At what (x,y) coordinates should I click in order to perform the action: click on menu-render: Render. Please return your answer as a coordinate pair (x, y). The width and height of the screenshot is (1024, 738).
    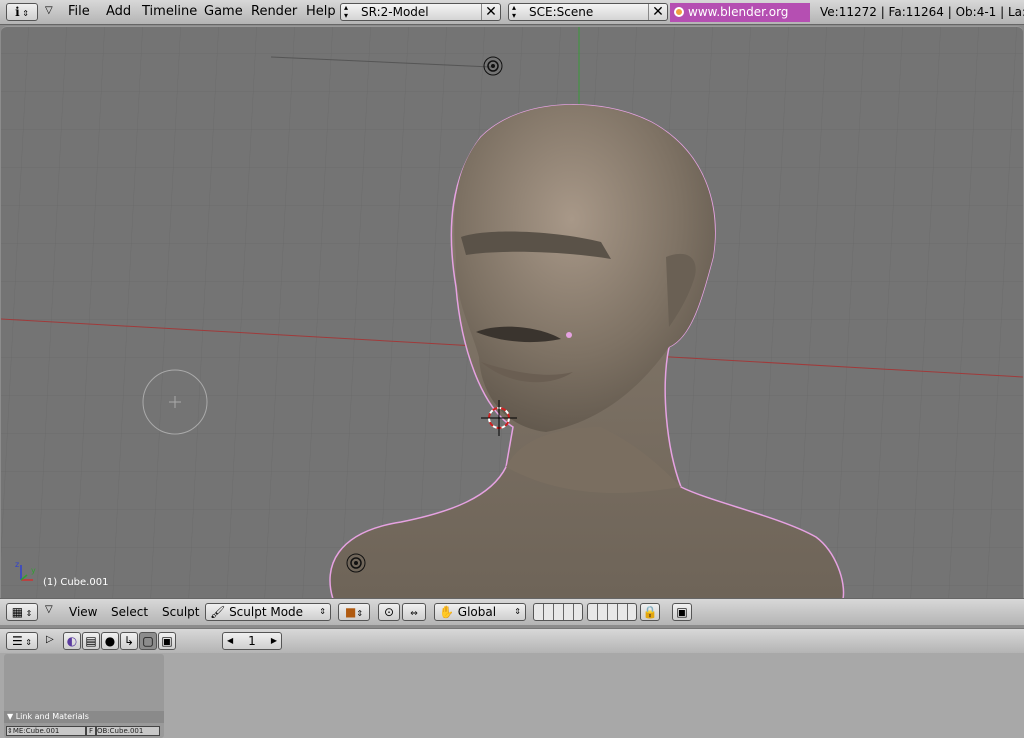
    Looking at the image, I should click on (274, 11).